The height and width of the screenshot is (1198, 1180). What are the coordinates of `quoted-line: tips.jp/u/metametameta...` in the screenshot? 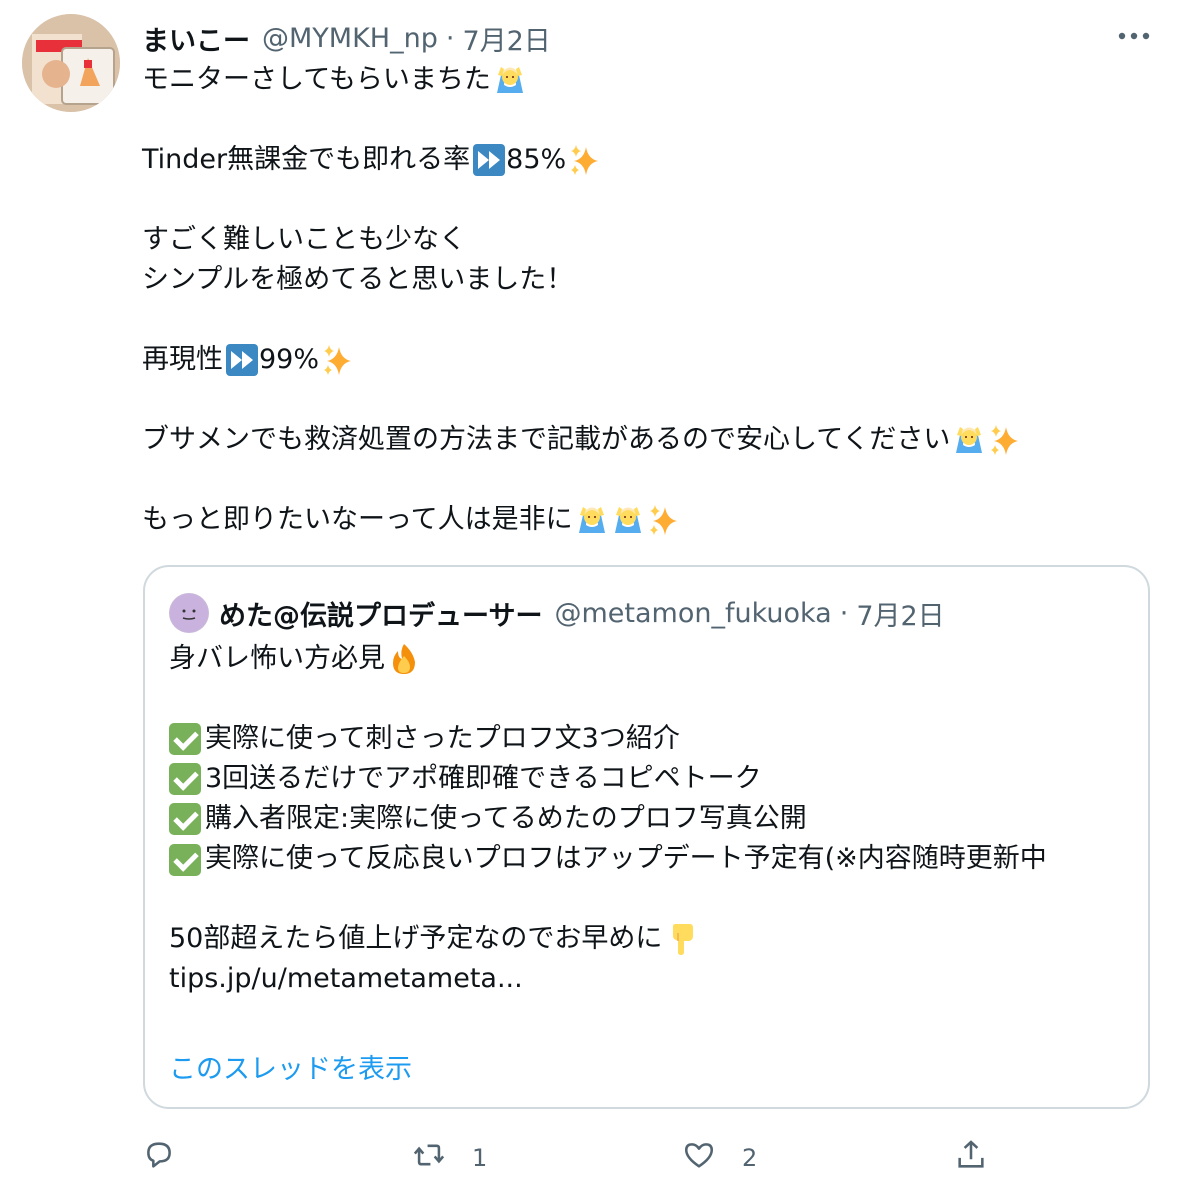 It's located at (649, 979).